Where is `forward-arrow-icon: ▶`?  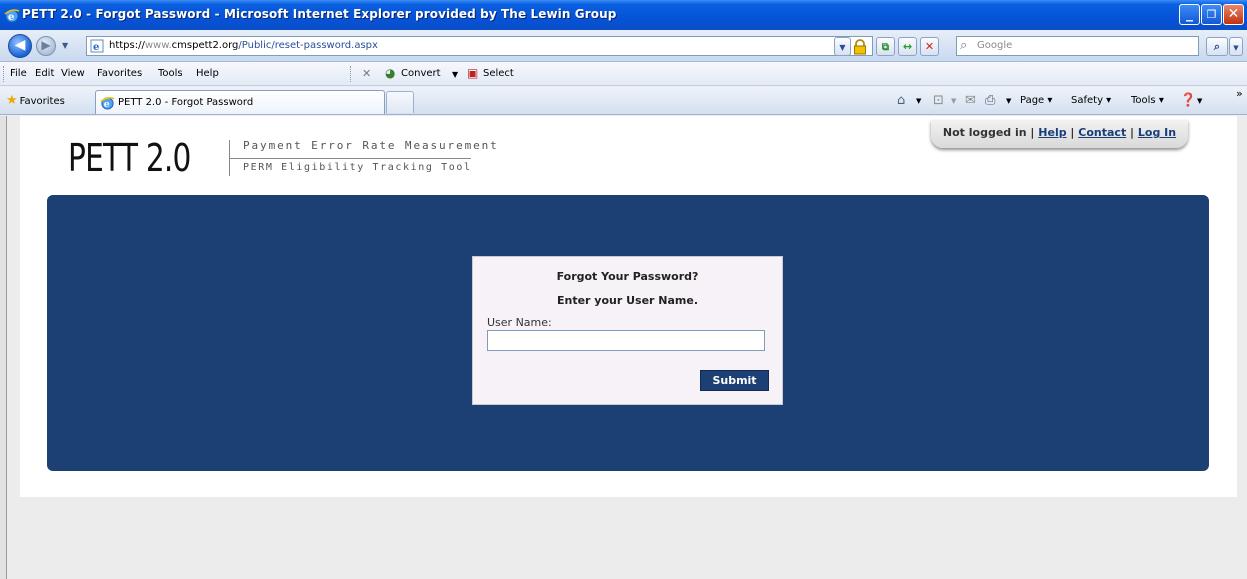
forward-arrow-icon: ▶ is located at coordinates (46, 45).